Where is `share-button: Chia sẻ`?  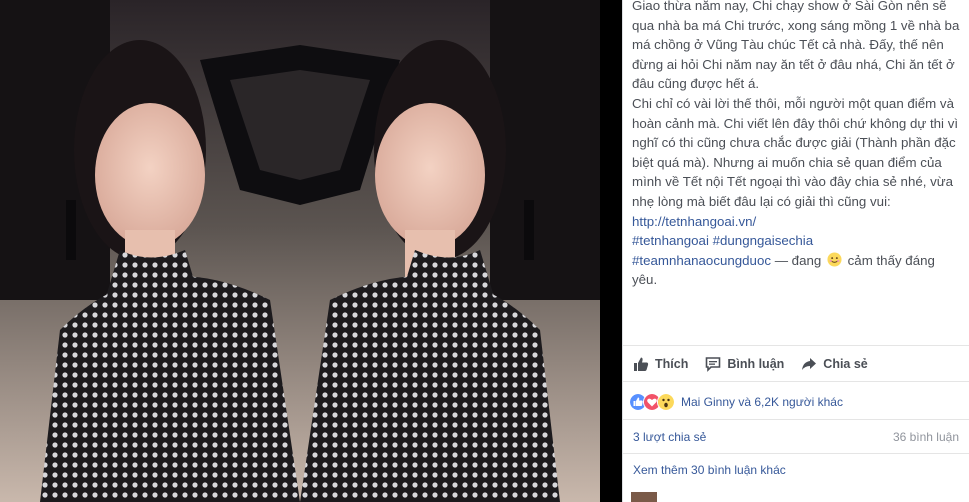
share-button: Chia sẻ is located at coordinates (834, 364).